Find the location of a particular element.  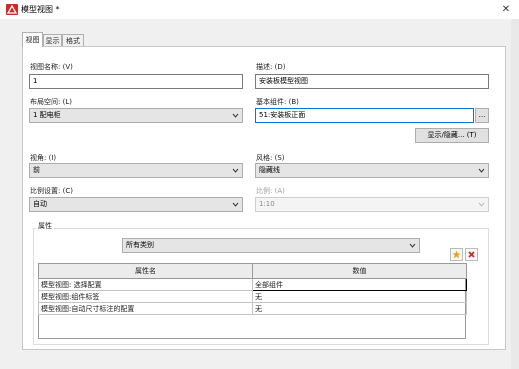

scale-setting-label: 比例设置: (C) is located at coordinates (51, 191).